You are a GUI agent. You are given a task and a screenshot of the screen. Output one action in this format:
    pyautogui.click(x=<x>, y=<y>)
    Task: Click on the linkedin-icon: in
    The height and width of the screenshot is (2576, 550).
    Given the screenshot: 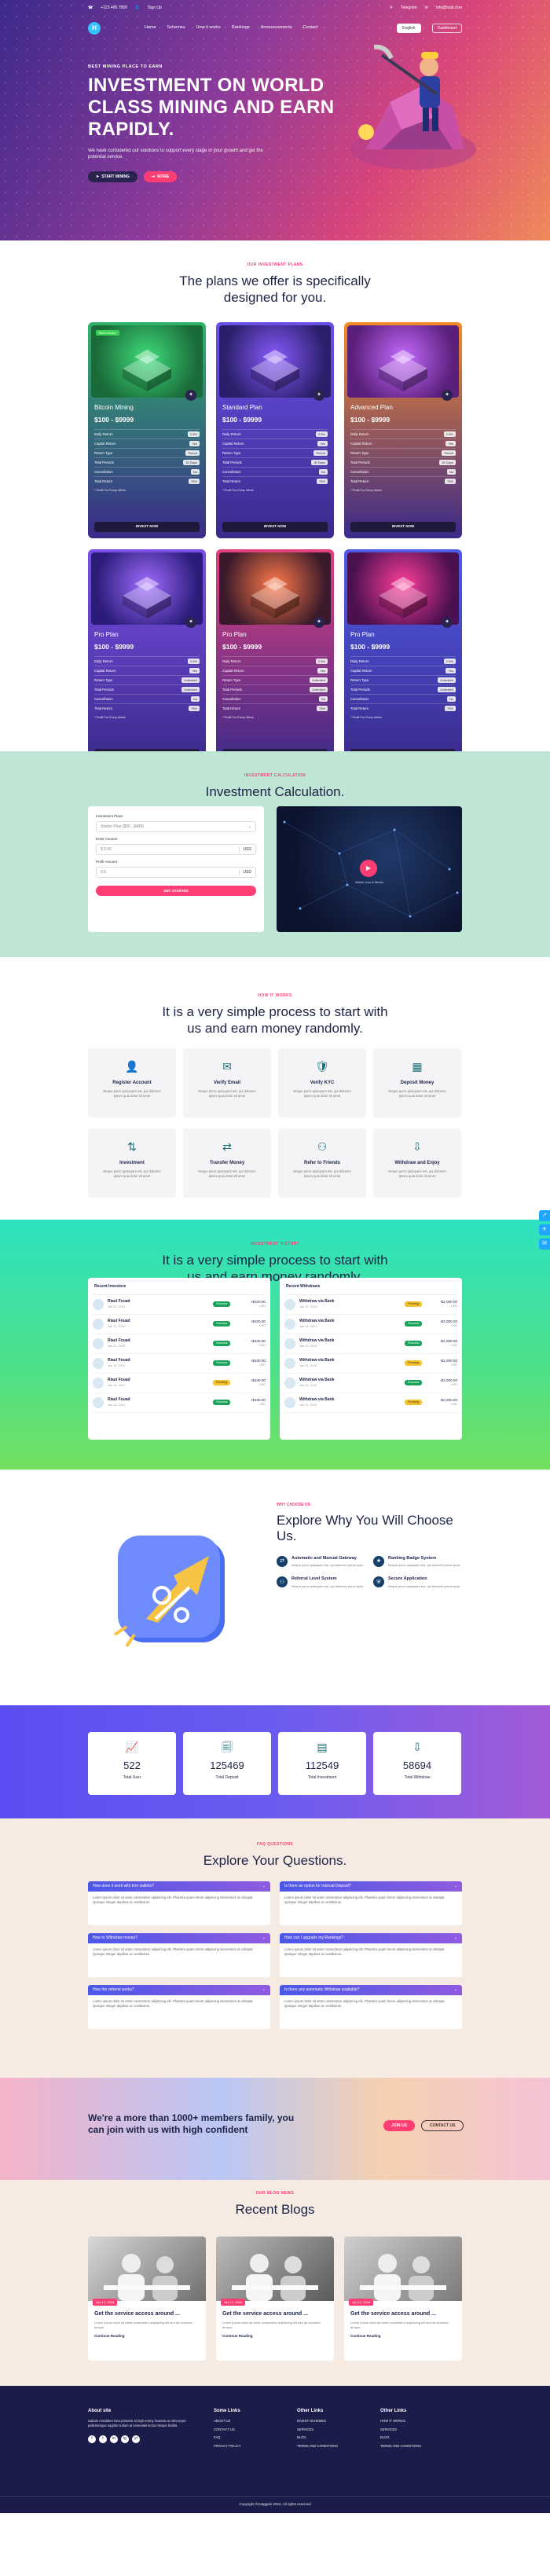 What is the action you would take?
    pyautogui.click(x=114, y=2439)
    